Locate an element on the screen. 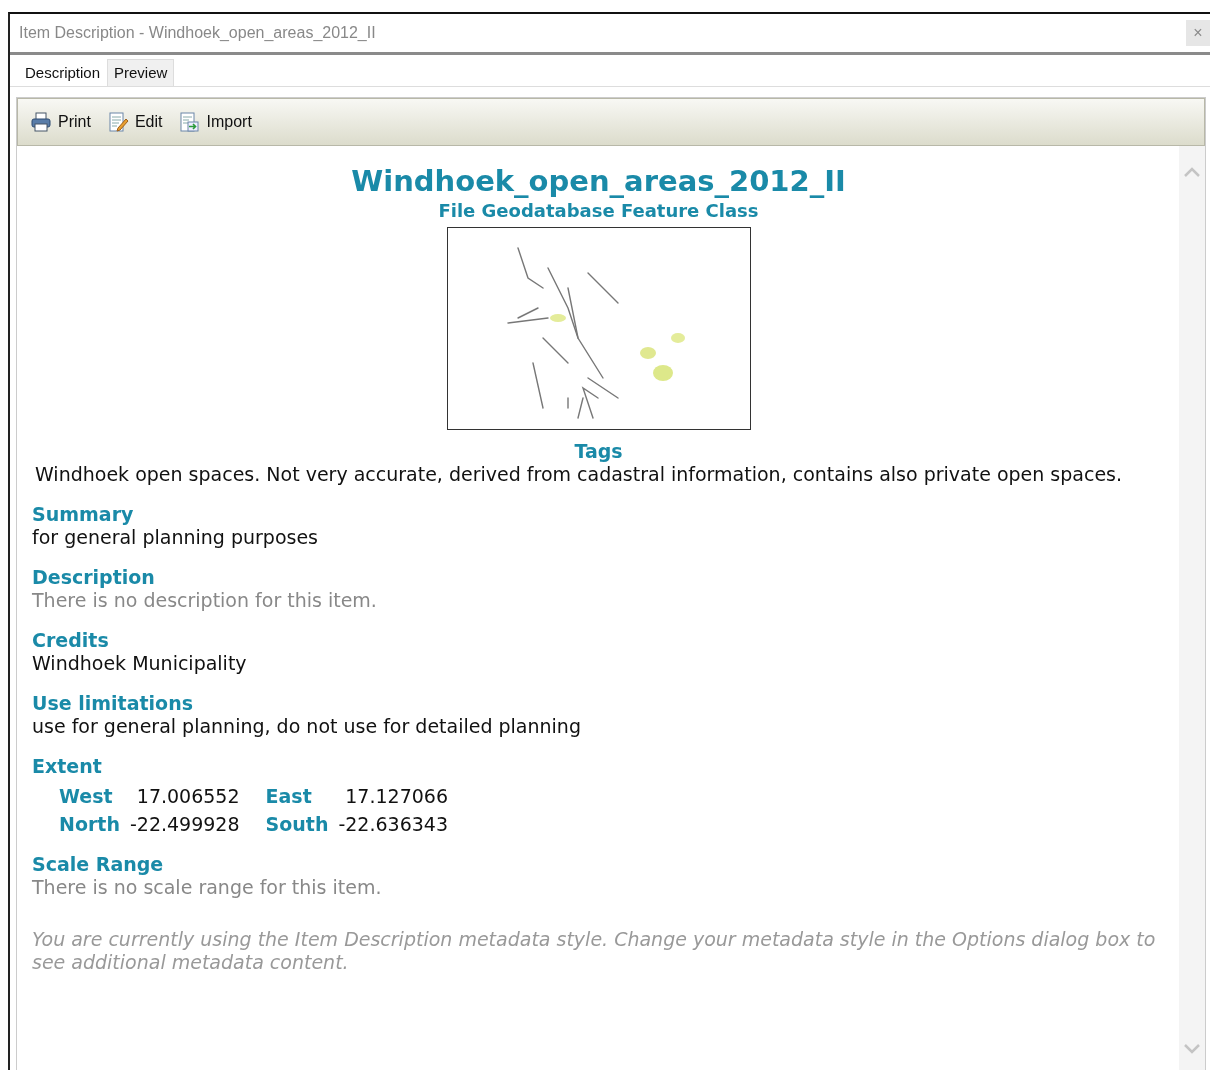  section-text: Windhoek open spaces. Not very accurate, derived from cadastral information, contains also private open spaces. is located at coordinates (579, 474).